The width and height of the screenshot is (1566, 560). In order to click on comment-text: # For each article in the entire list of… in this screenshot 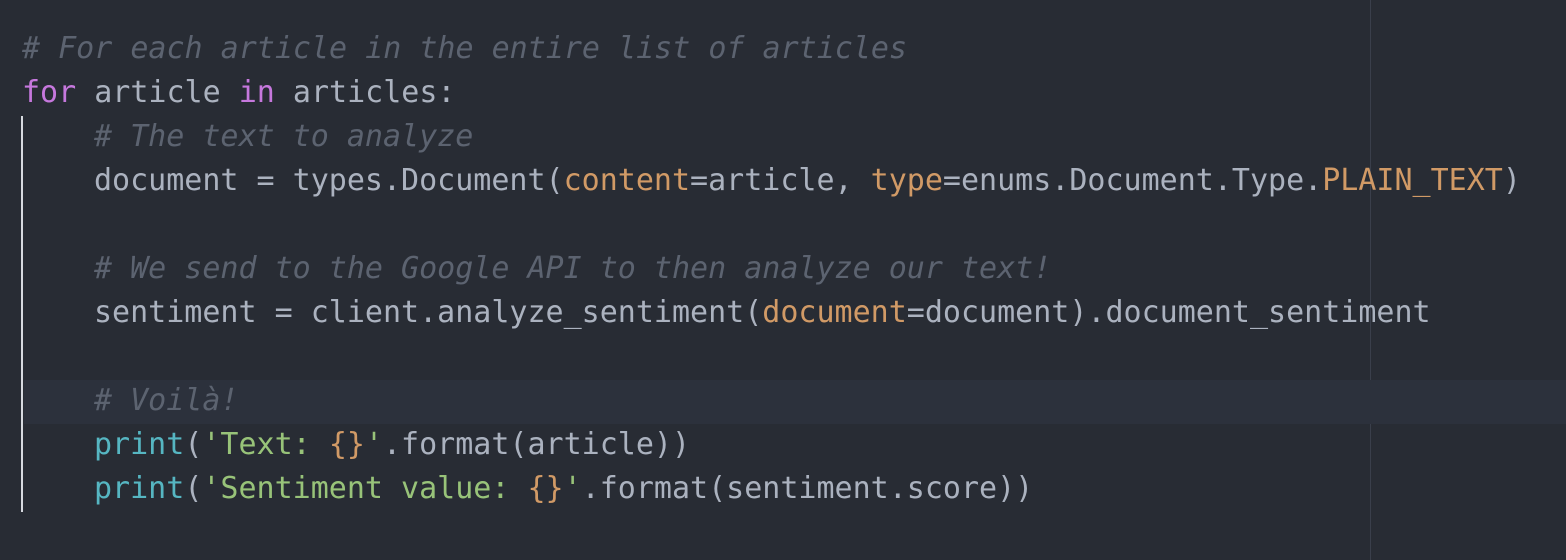, I will do `click(465, 48)`.